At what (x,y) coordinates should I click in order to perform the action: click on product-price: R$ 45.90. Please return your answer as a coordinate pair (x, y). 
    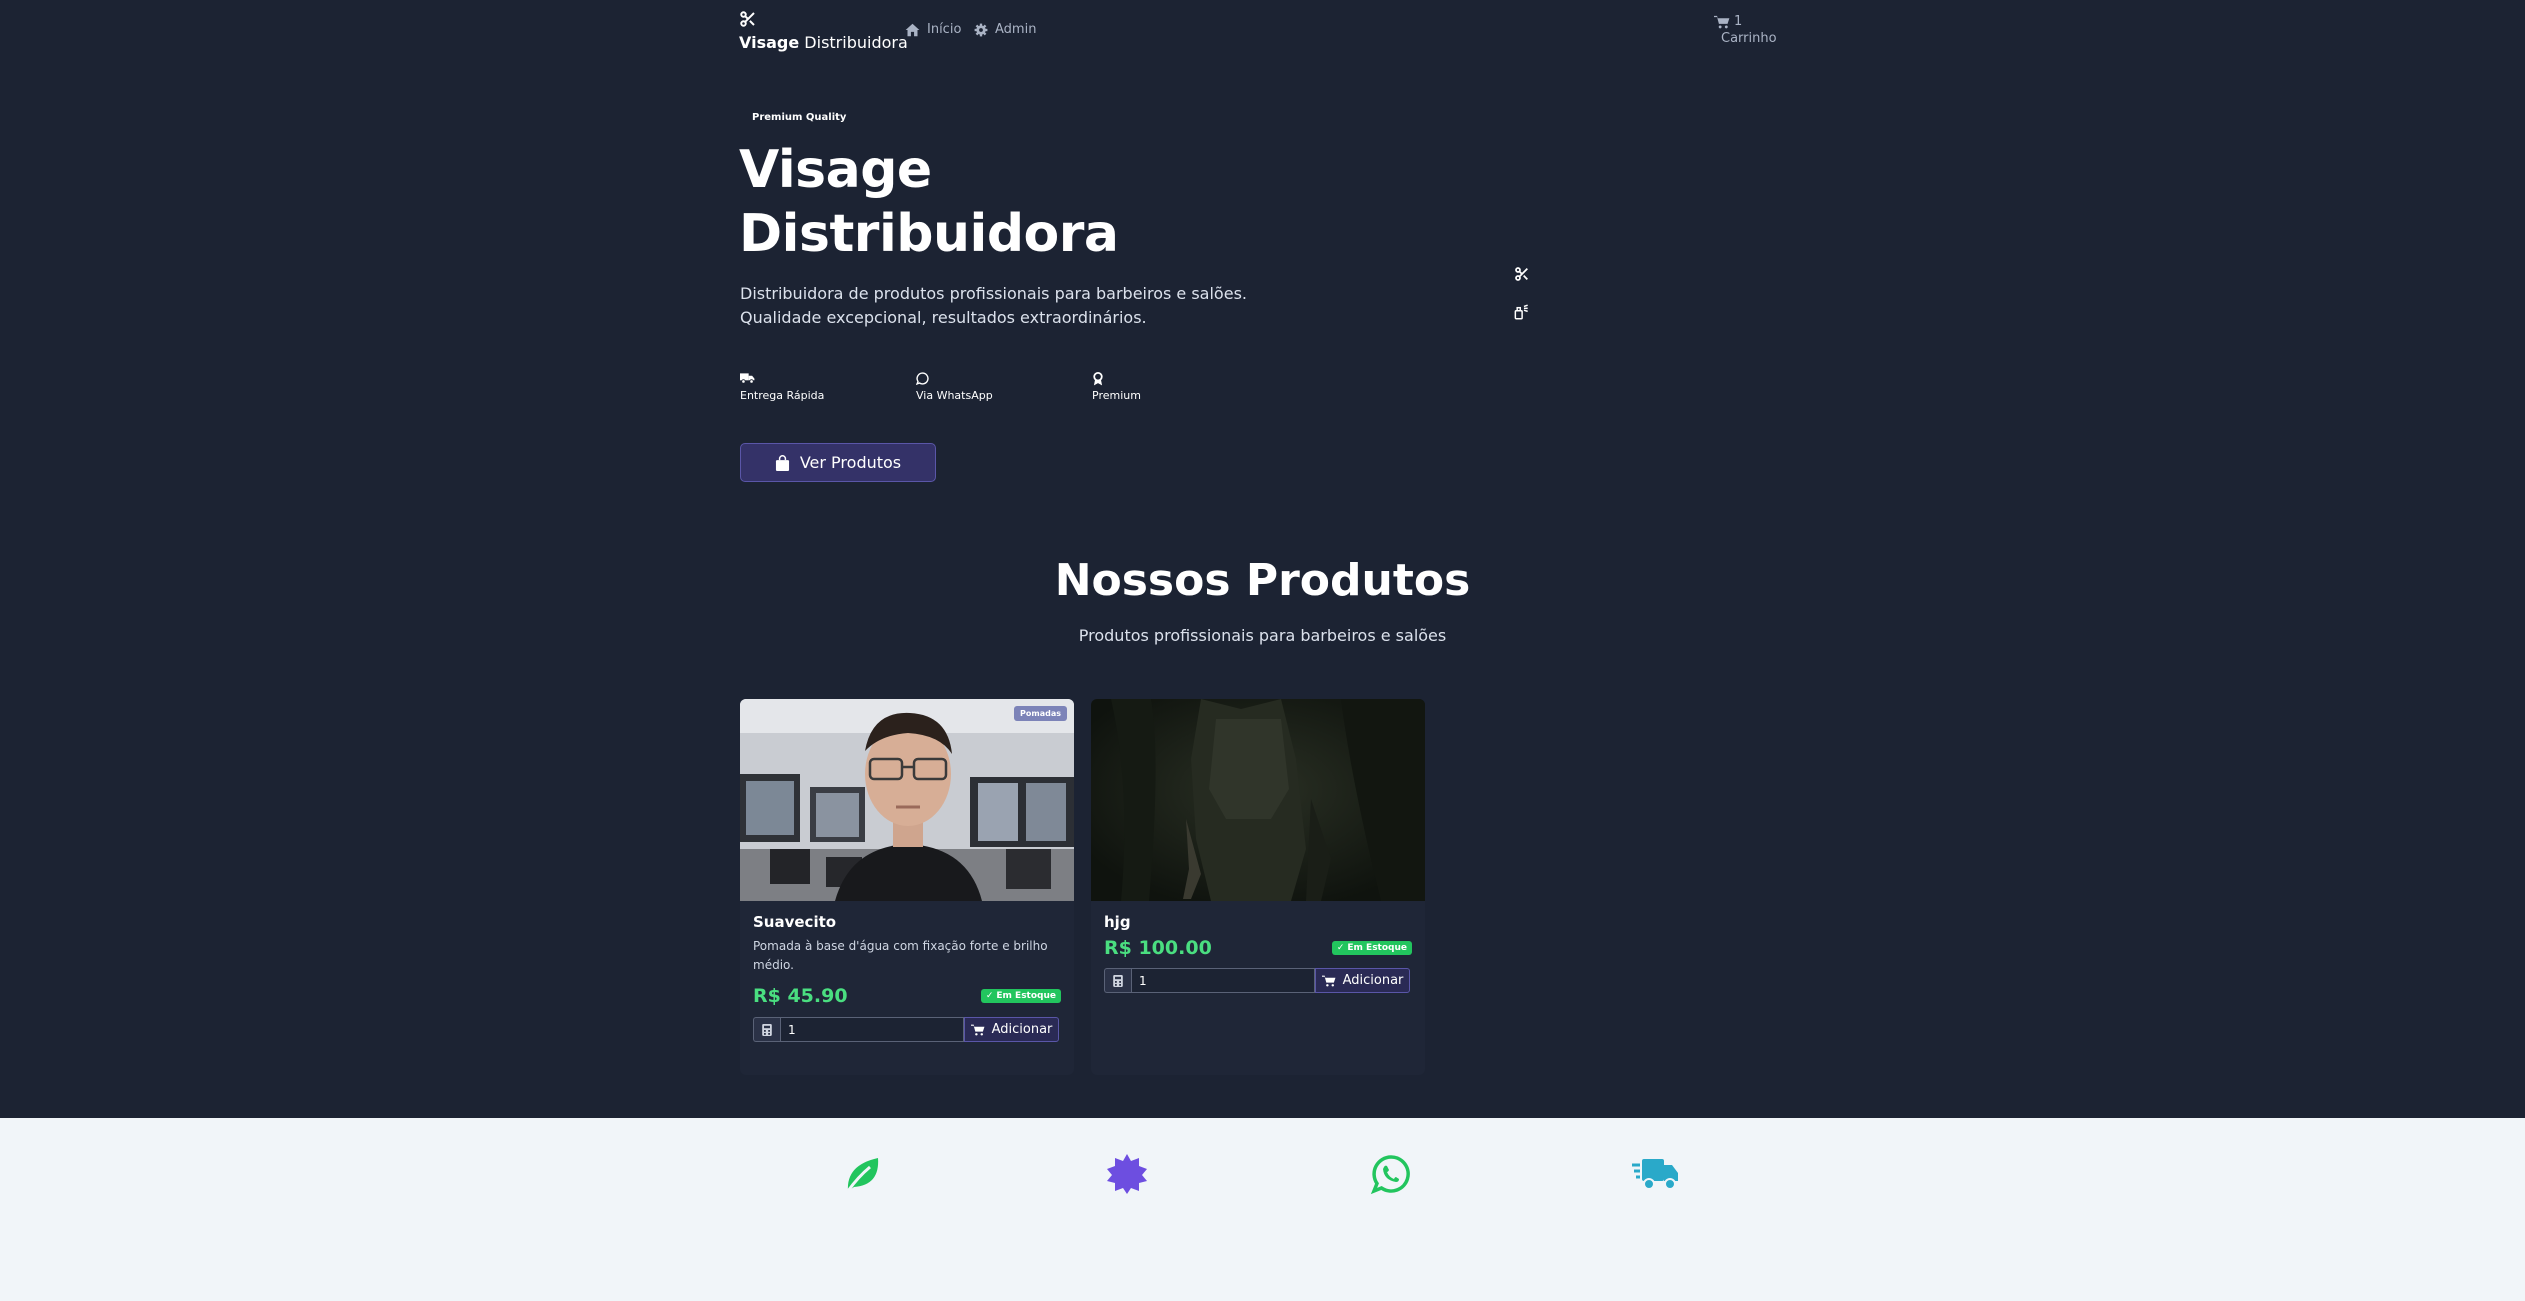
    Looking at the image, I should click on (800, 996).